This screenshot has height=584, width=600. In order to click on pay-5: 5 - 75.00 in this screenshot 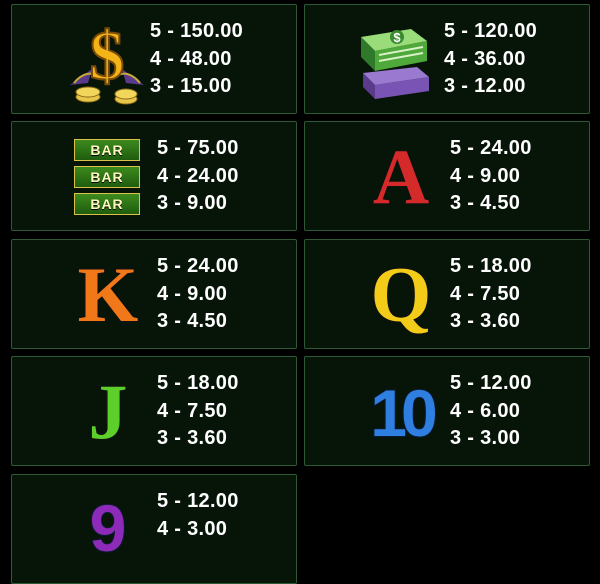, I will do `click(198, 148)`.